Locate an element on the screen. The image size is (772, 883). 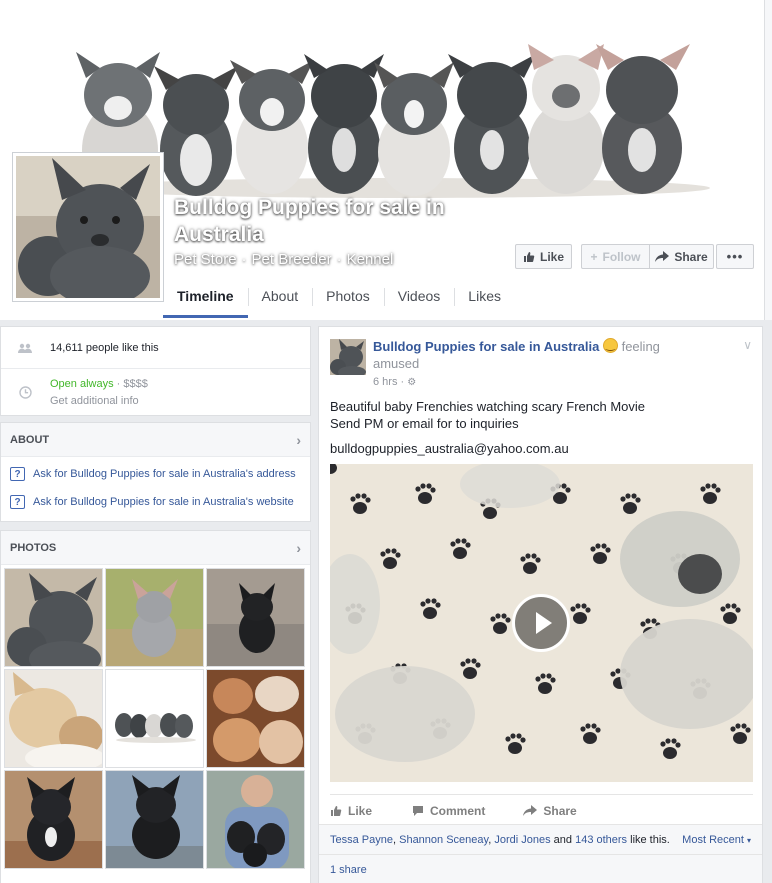
price-range: $$$$ is located at coordinates (135, 383).